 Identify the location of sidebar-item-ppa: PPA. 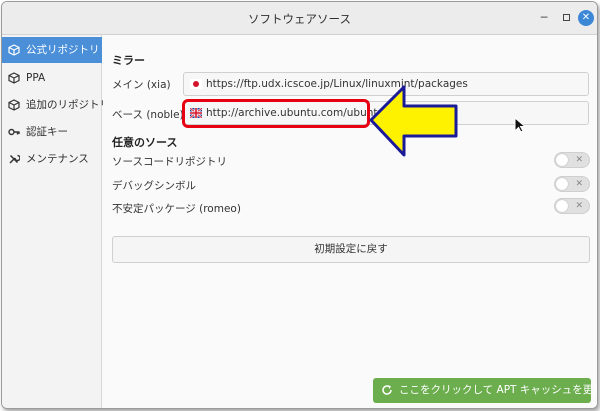
(52, 78).